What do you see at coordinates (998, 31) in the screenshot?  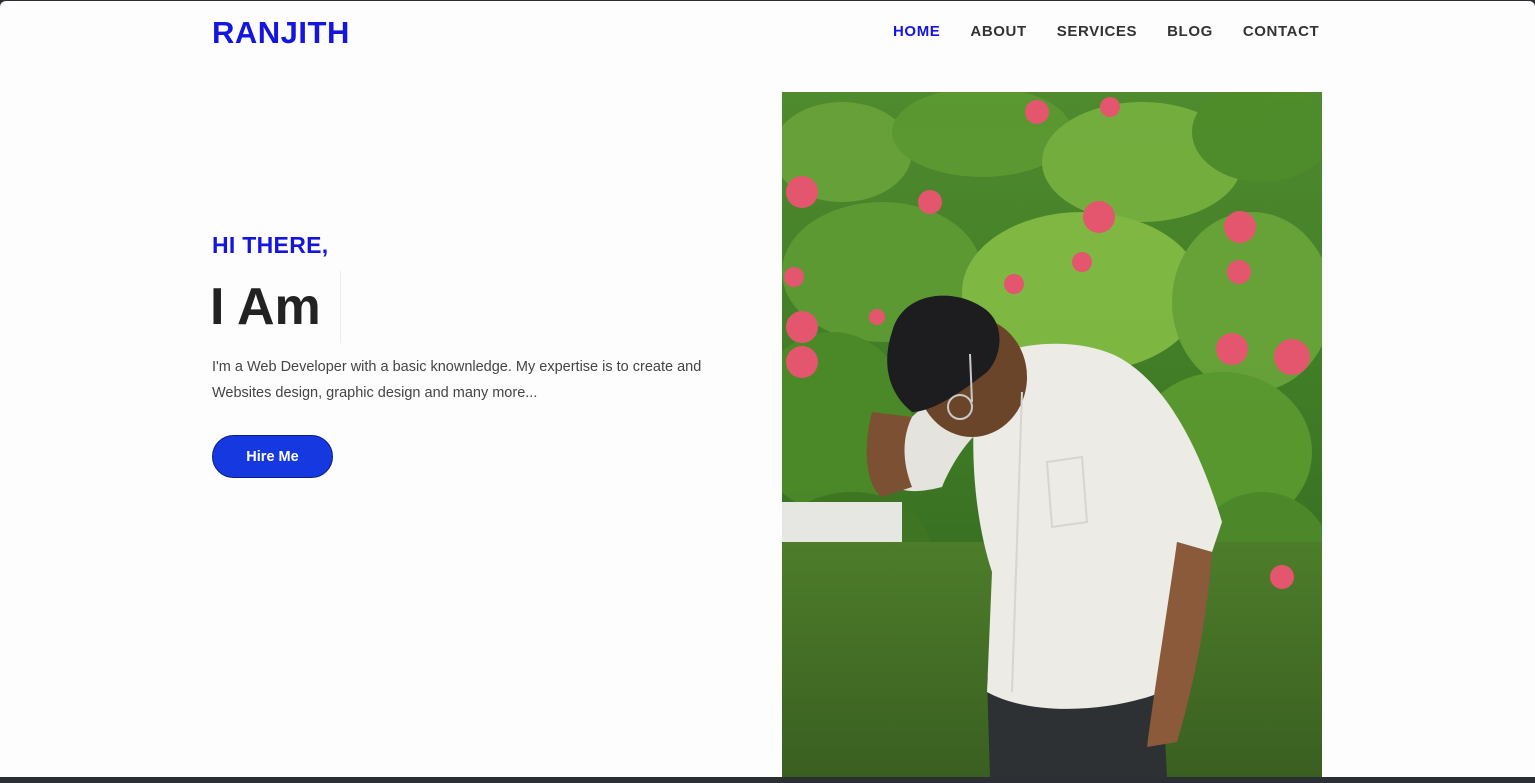 I see `nav-item-about: ABOUT` at bounding box center [998, 31].